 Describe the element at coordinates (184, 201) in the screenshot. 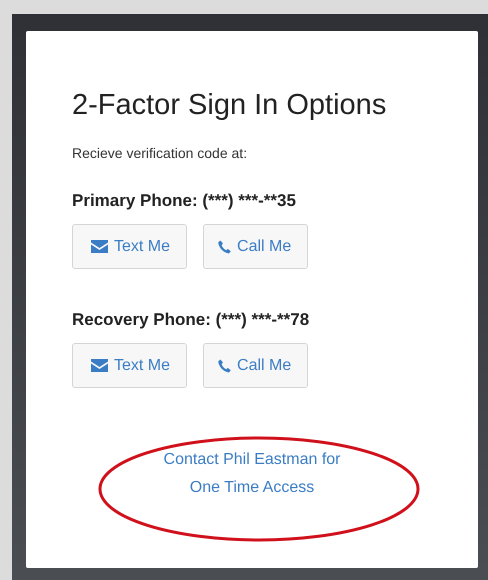

I see `phone-label: Primary Phone: (***) ***-**35` at that location.